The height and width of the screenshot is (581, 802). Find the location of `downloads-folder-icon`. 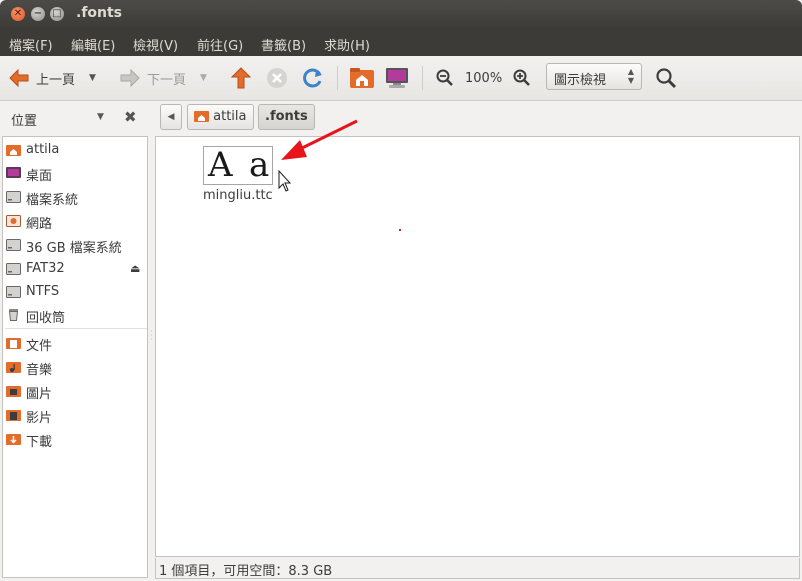

downloads-folder-icon is located at coordinates (13, 439).